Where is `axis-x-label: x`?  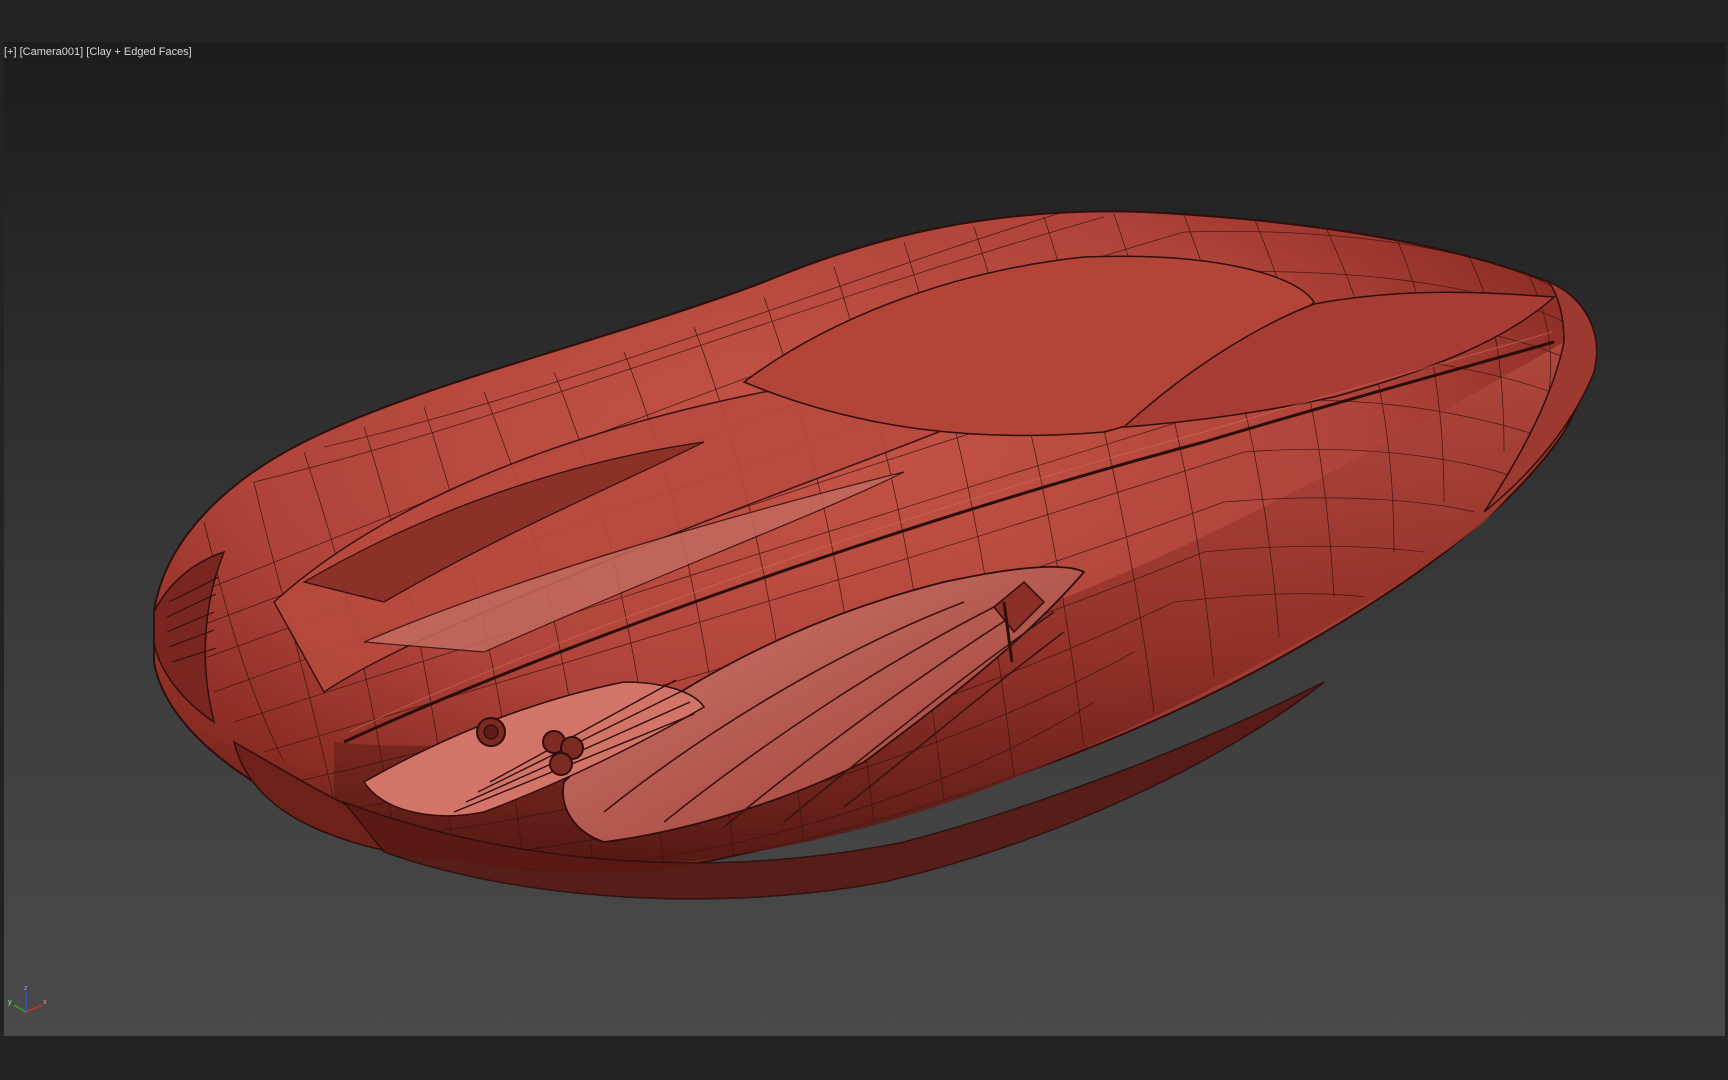
axis-x-label: x is located at coordinates (45, 1002).